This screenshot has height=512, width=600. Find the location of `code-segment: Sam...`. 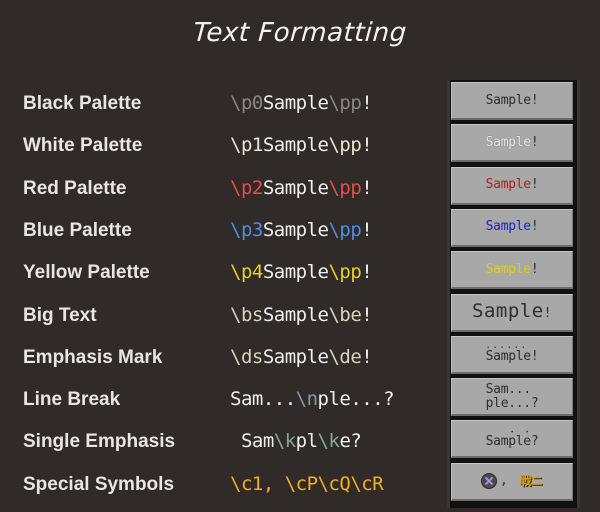

code-segment: Sam... is located at coordinates (263, 399).